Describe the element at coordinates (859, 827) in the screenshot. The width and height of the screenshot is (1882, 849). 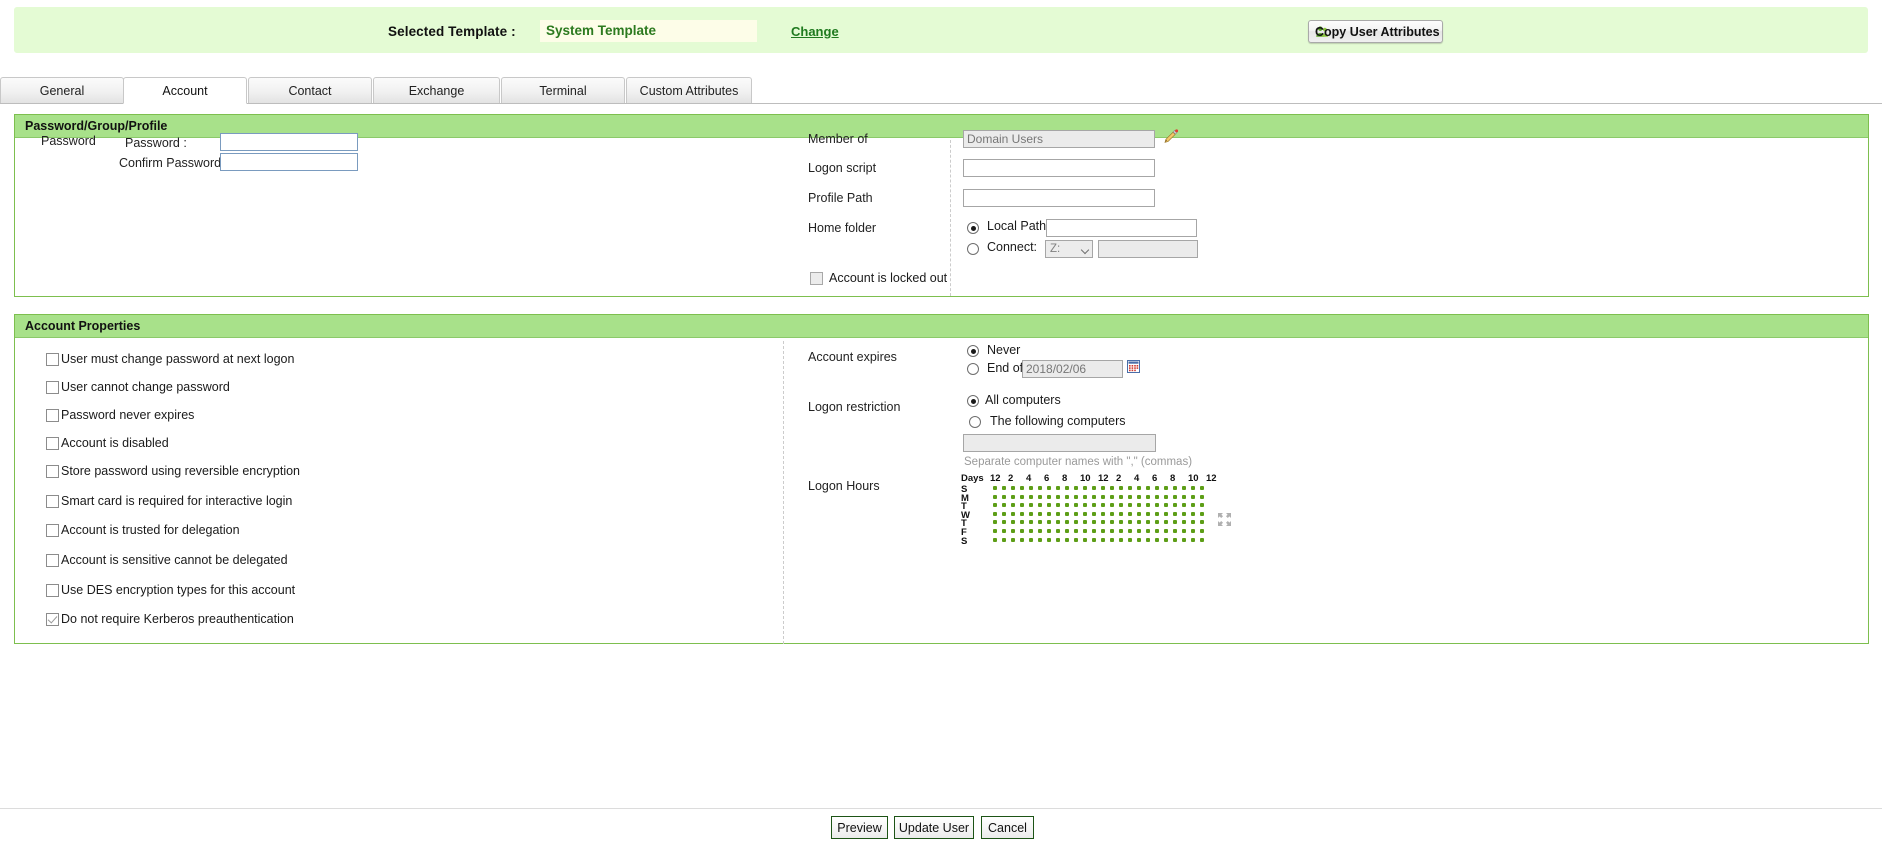
I see `preview-button: Preview` at that location.